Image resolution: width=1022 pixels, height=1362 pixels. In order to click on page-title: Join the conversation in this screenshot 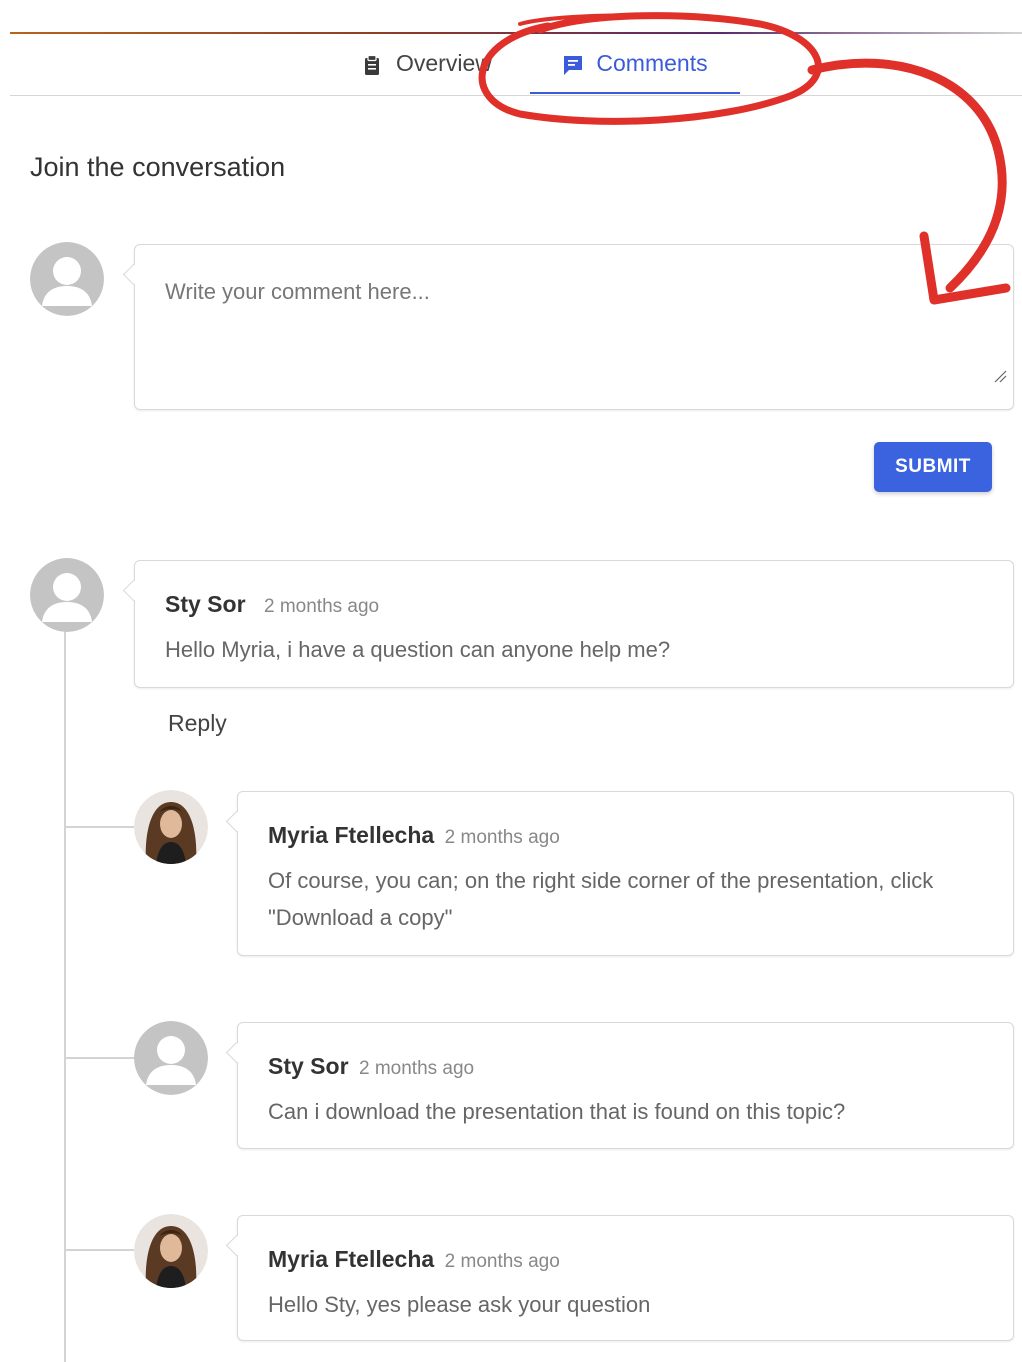, I will do `click(158, 167)`.